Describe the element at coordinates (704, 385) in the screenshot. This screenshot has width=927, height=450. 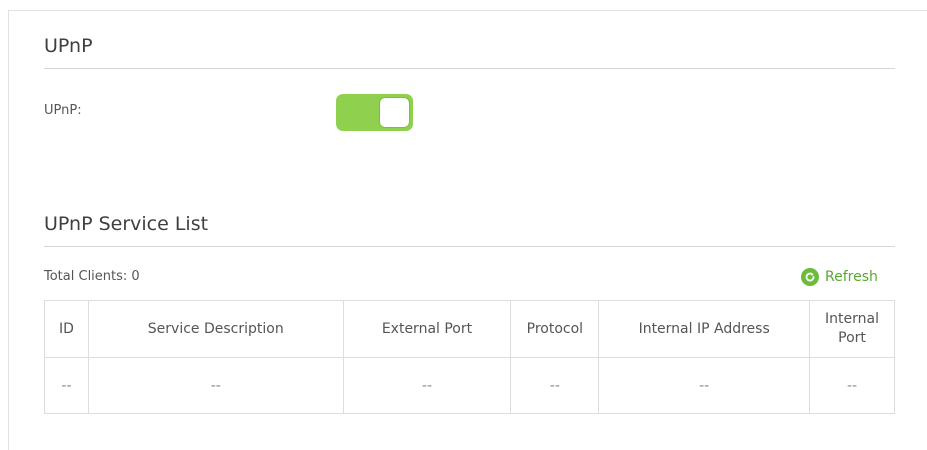
I see `table-cell-internal-ip-address: --` at that location.